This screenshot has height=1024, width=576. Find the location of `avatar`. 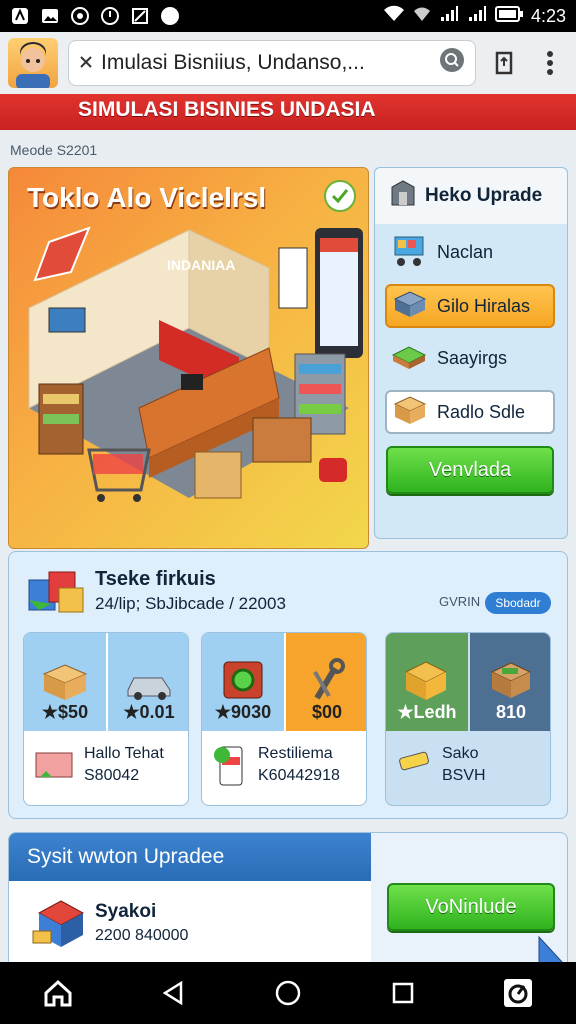

avatar is located at coordinates (33, 63).